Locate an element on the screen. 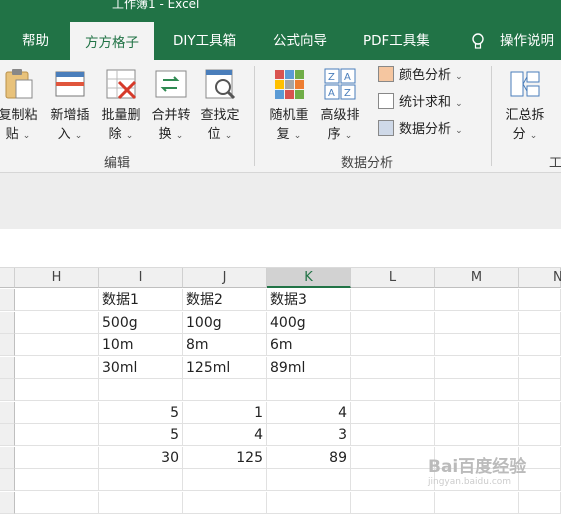 This screenshot has height=514, width=561. table-cell: 89ml is located at coordinates (309, 367).